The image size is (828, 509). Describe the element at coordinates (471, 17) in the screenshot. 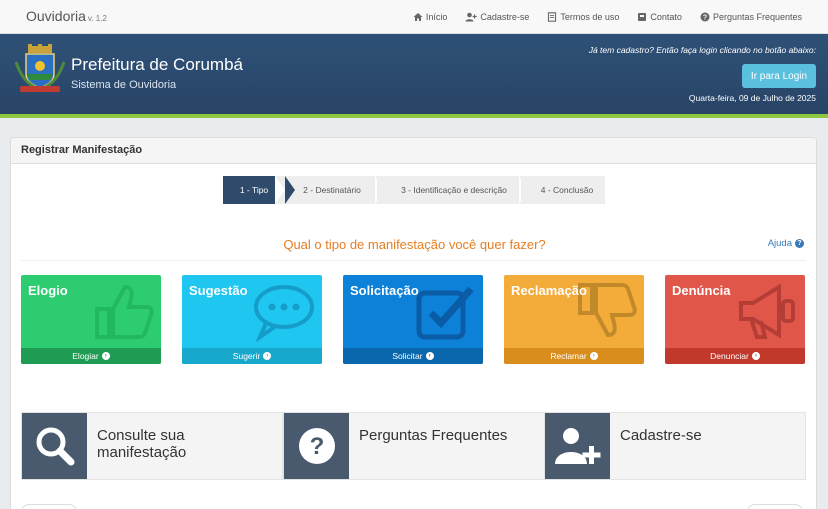

I see `user-plus-icon` at that location.